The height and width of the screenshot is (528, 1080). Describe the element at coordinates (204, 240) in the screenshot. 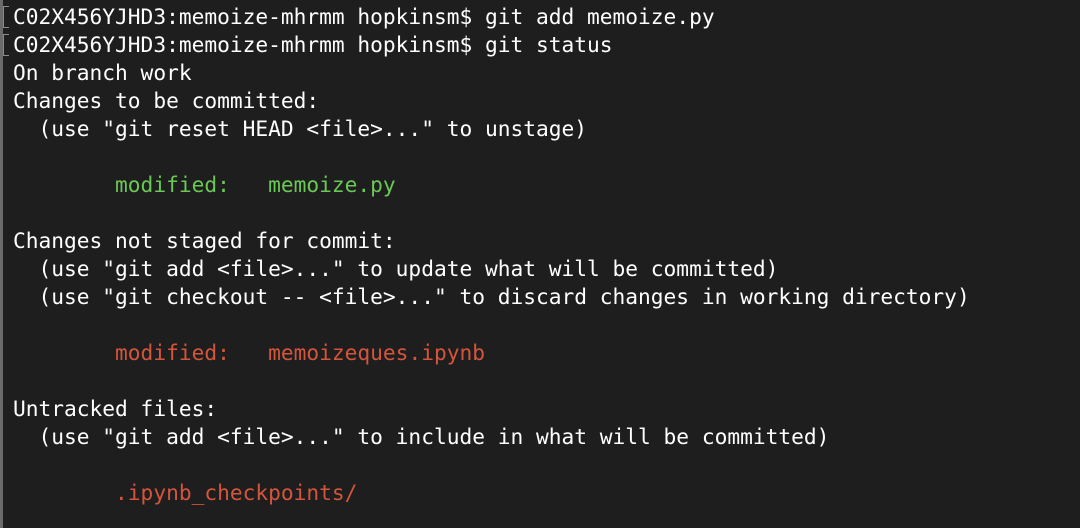

I see `unstaged-header: Changes not staged for commit:` at that location.